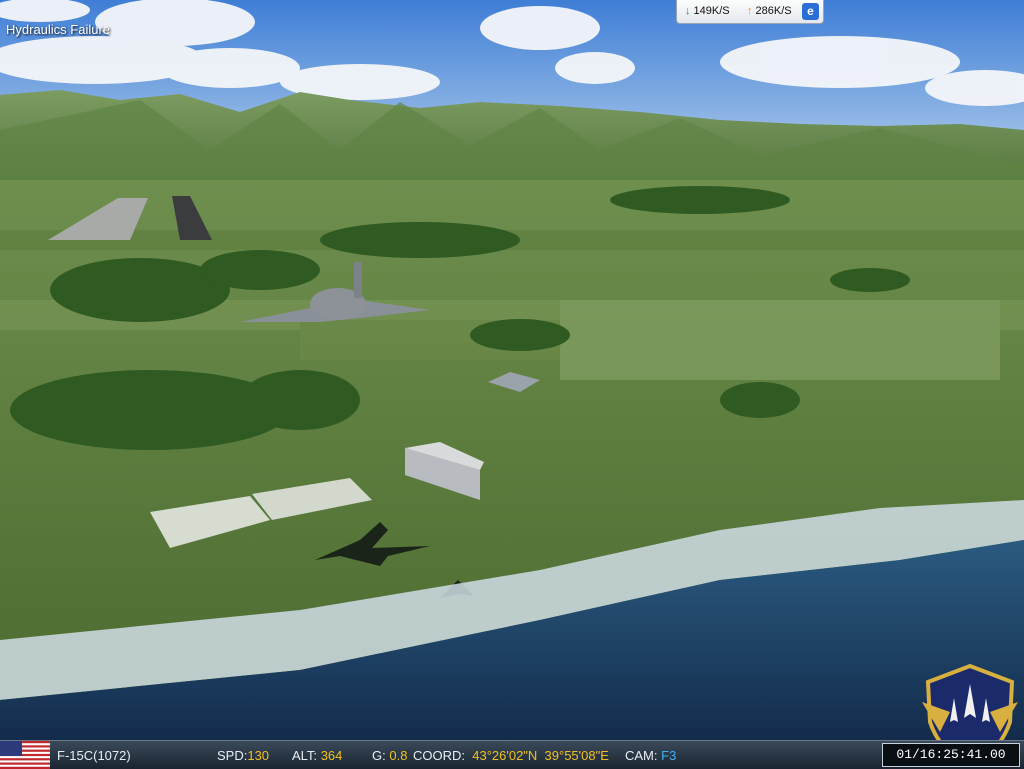 The width and height of the screenshot is (1024, 769). I want to click on network-speed-meter: ↓ 149K/S ↑ 286K/S e, so click(750, 12).